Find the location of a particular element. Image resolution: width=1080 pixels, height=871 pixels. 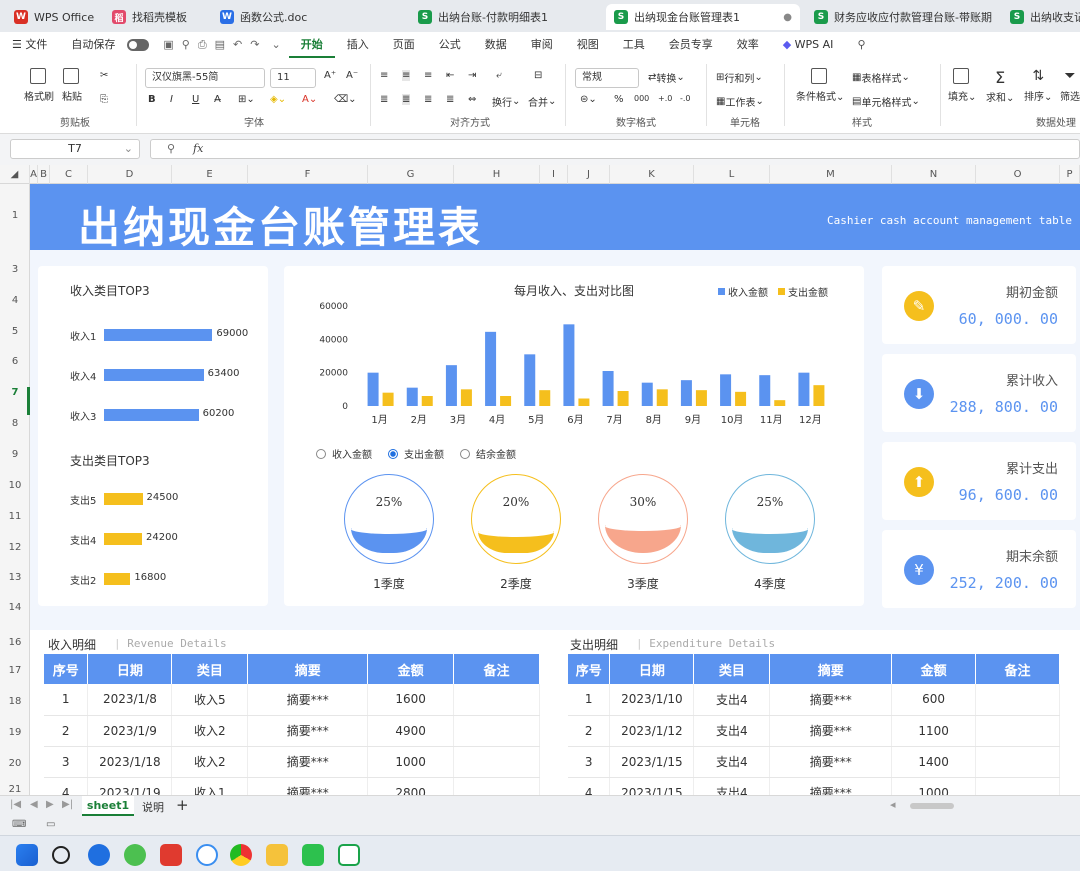

select-all-corner: ◢ is located at coordinates (15, 174).